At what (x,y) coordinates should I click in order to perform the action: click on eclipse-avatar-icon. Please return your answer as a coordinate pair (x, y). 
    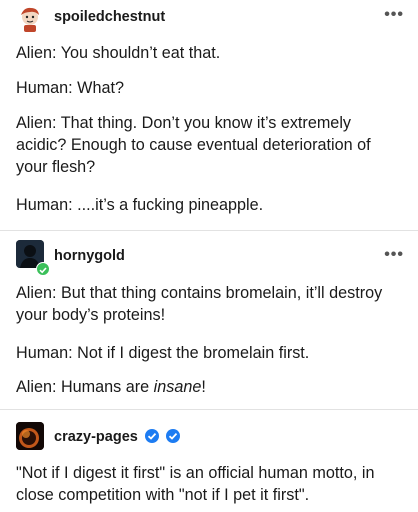
    Looking at the image, I should click on (30, 436).